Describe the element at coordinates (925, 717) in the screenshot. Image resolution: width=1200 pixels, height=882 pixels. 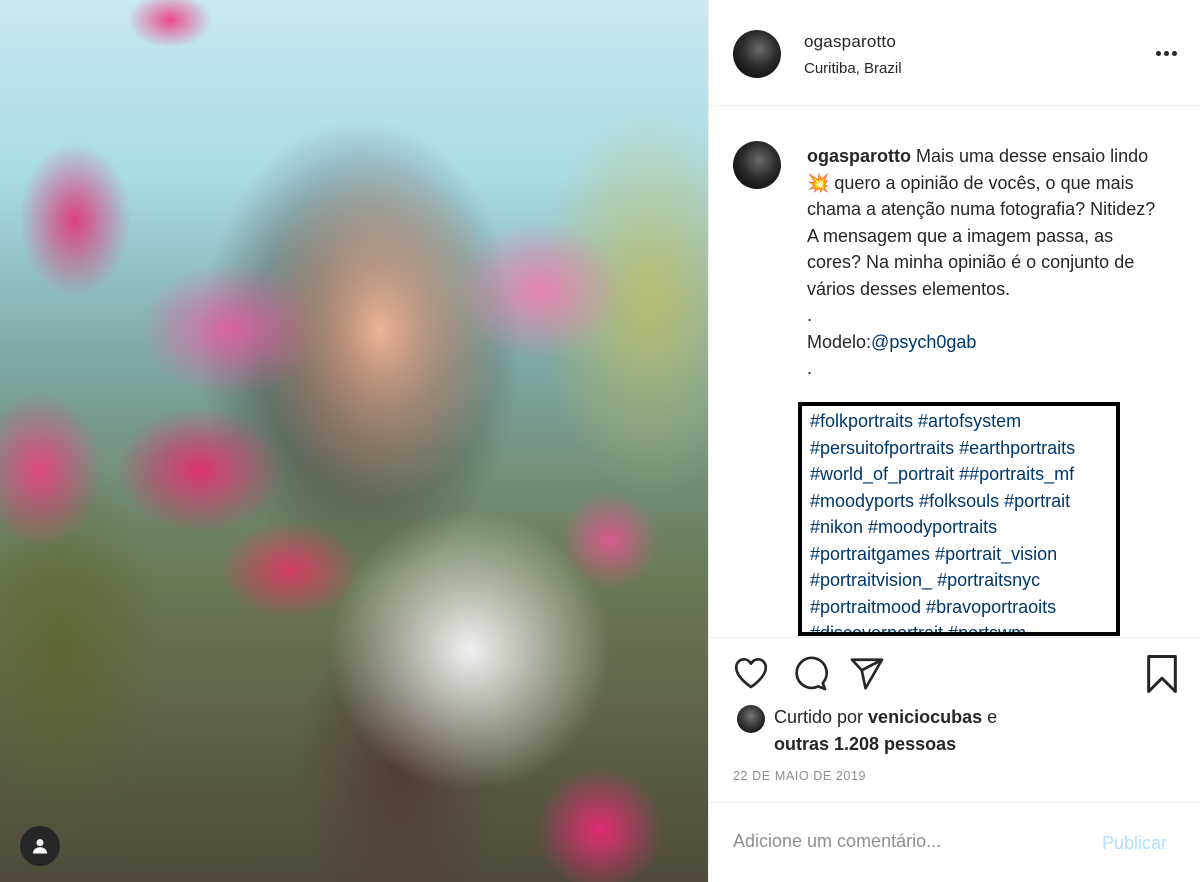
I see `liker-username: veniciocubas` at that location.